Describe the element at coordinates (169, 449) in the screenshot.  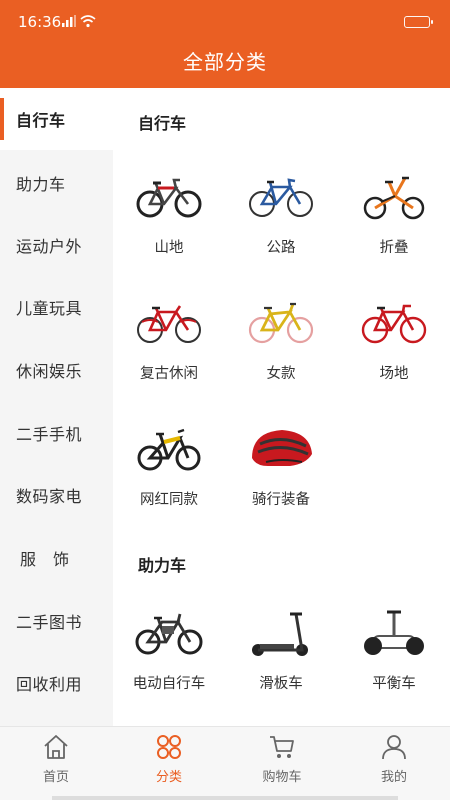
I see `trendy-bike-icon` at that location.